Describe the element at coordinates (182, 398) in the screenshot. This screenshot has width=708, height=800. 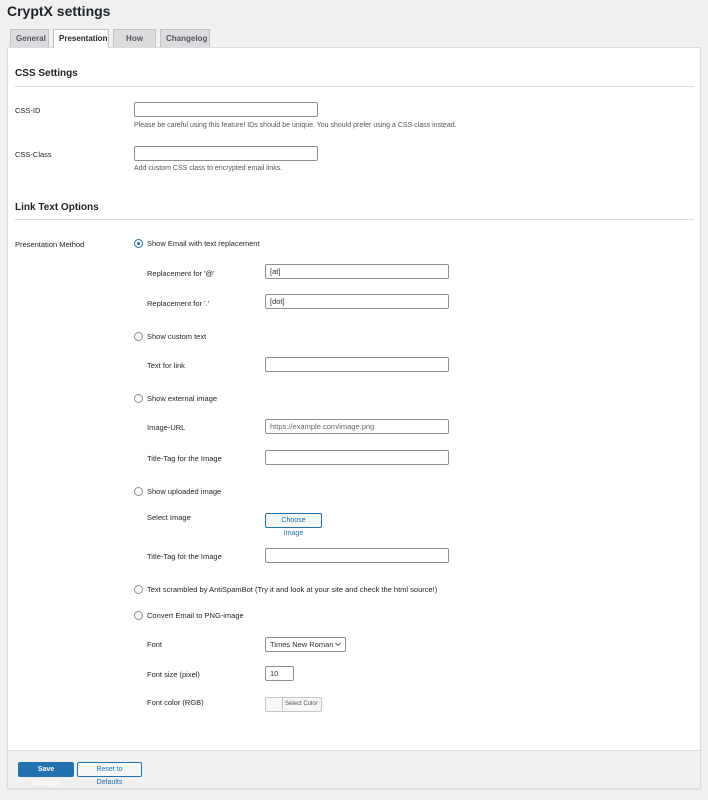
I see `option-external-image-label: Show external image` at that location.